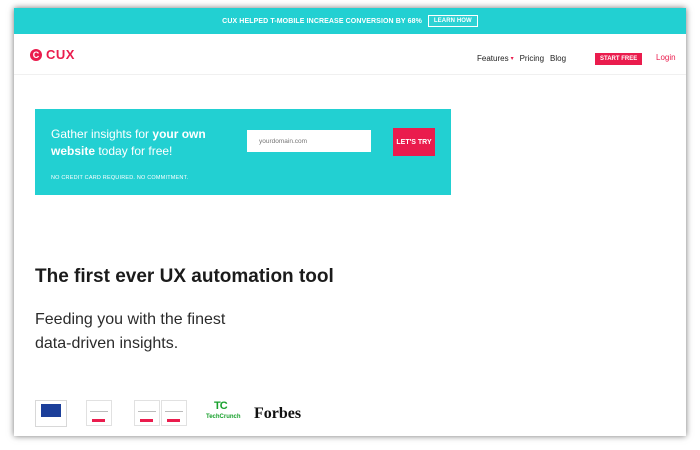 Image resolution: width=700 pixels, height=450 pixels. I want to click on banner-note: NO CREDIT CARD REQUIRED. NO COMMITMENT., so click(120, 178).